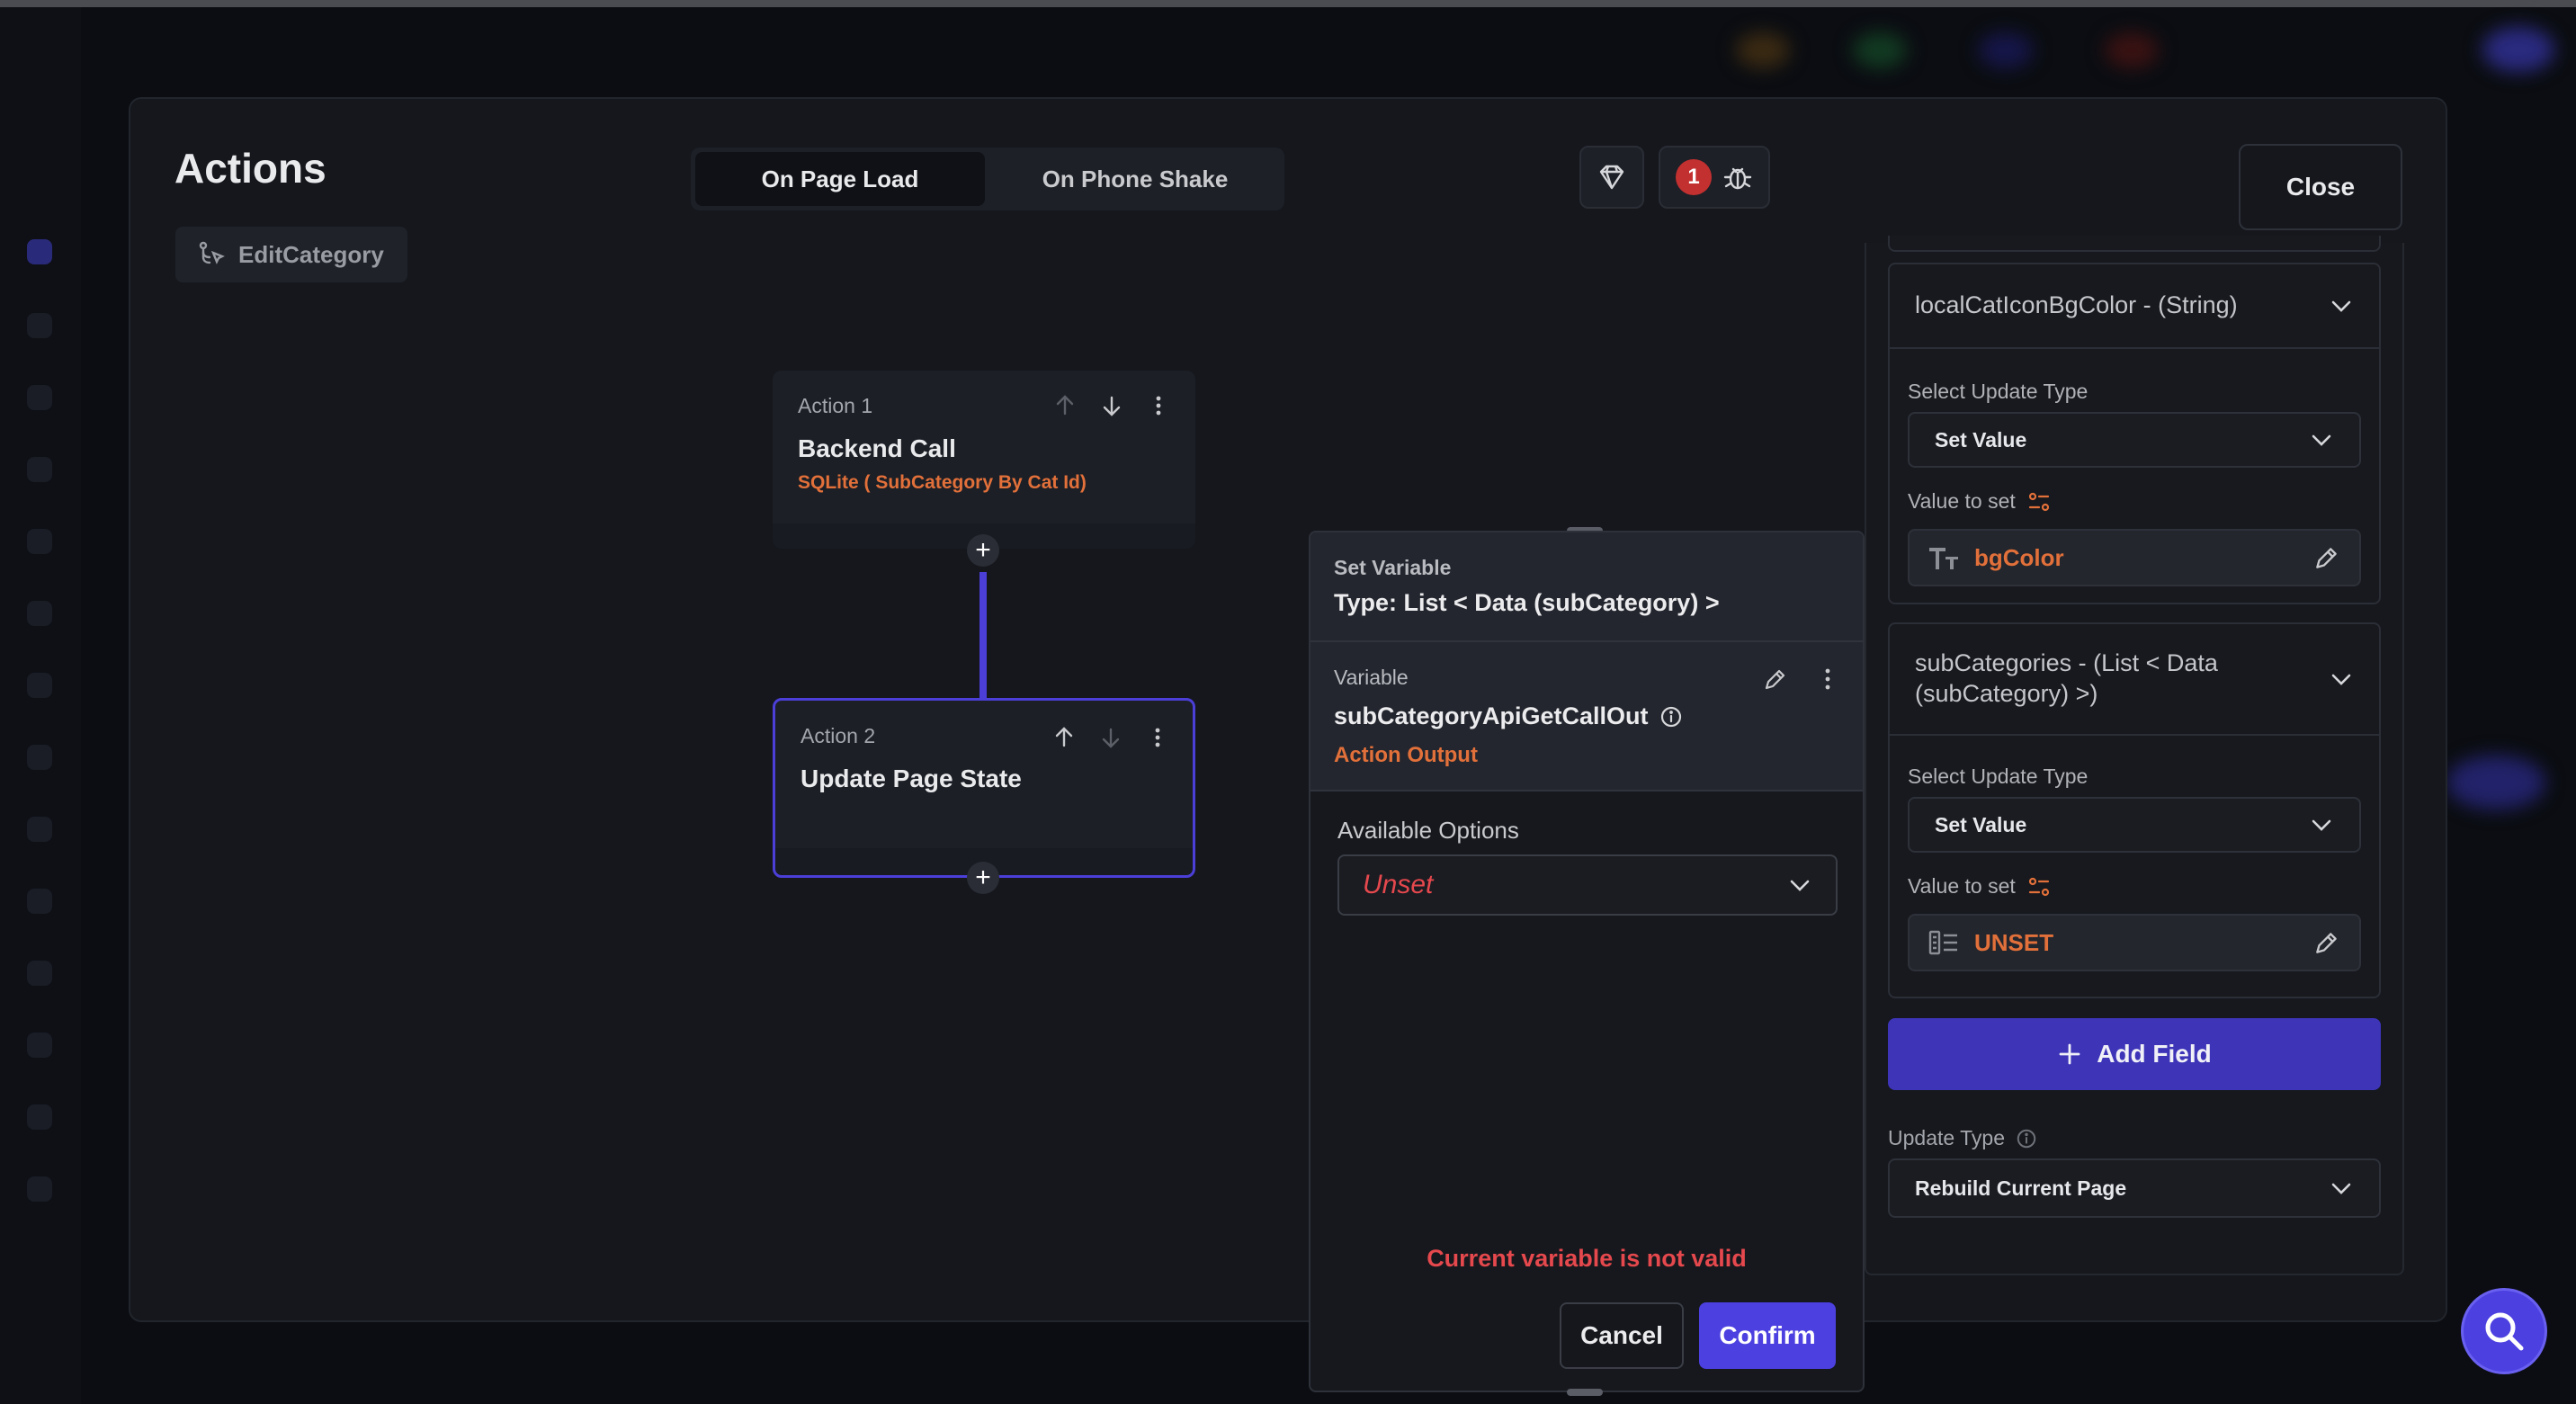 The image size is (2576, 1404). Describe the element at coordinates (1393, 567) in the screenshot. I see `set-variable-heading: Set Variable` at that location.